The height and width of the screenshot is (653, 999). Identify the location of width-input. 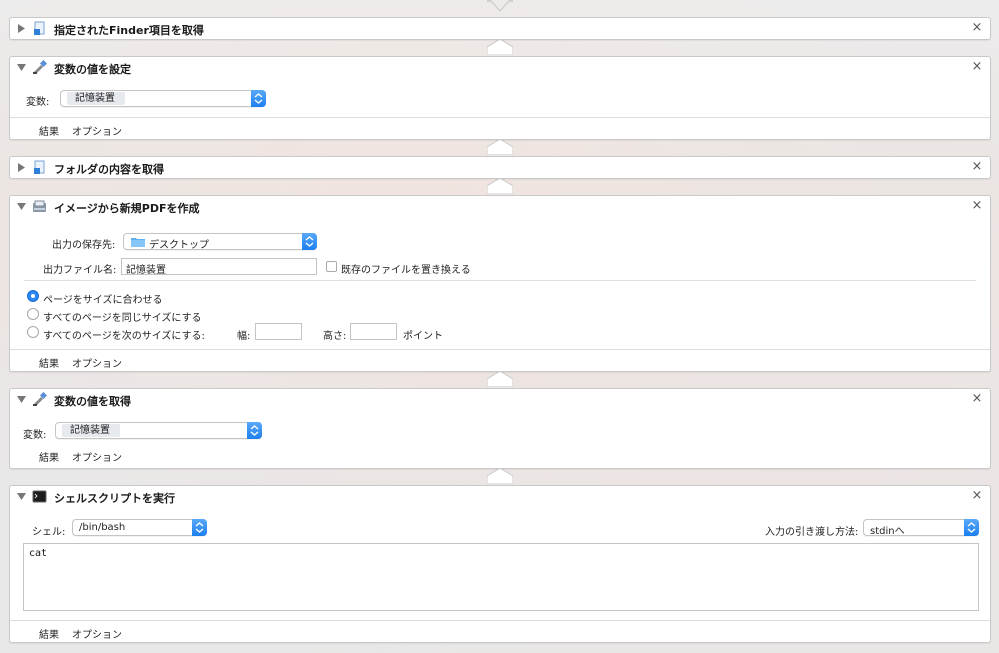
(278, 331).